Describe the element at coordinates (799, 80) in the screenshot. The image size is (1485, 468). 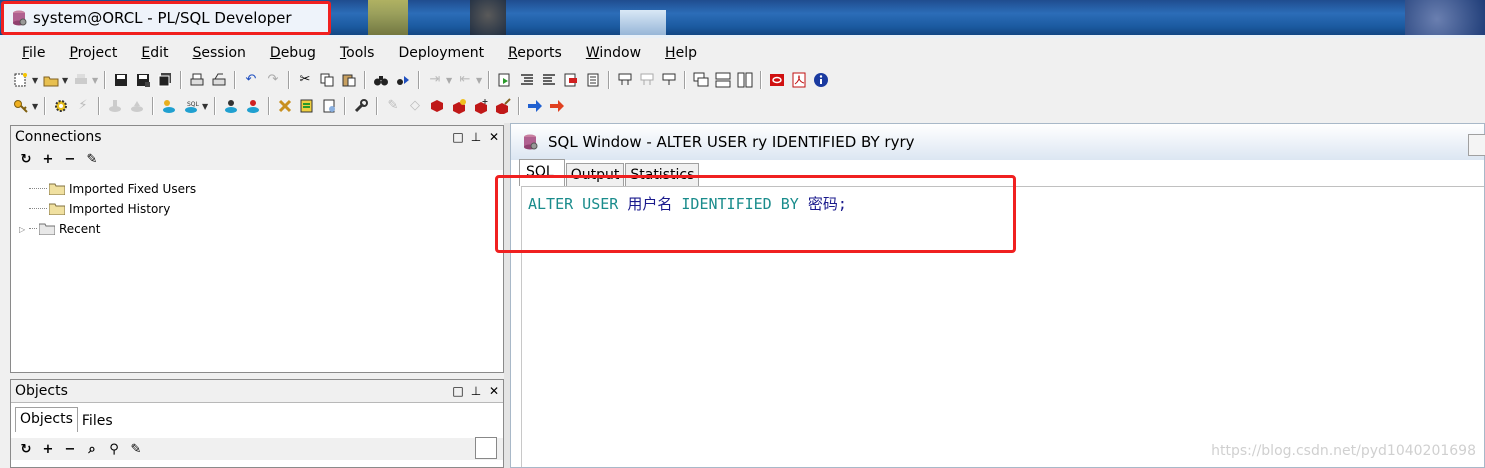
I see `pdf-icon` at that location.